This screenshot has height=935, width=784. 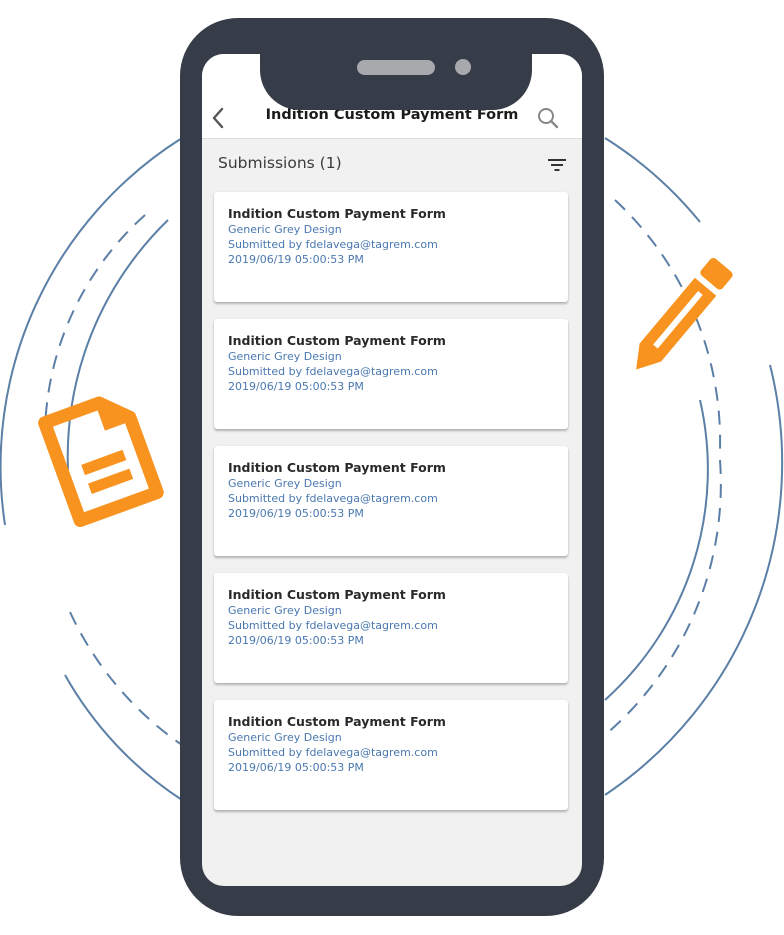 What do you see at coordinates (652, 180) in the screenshot?
I see `outer-ring-right-arc` at bounding box center [652, 180].